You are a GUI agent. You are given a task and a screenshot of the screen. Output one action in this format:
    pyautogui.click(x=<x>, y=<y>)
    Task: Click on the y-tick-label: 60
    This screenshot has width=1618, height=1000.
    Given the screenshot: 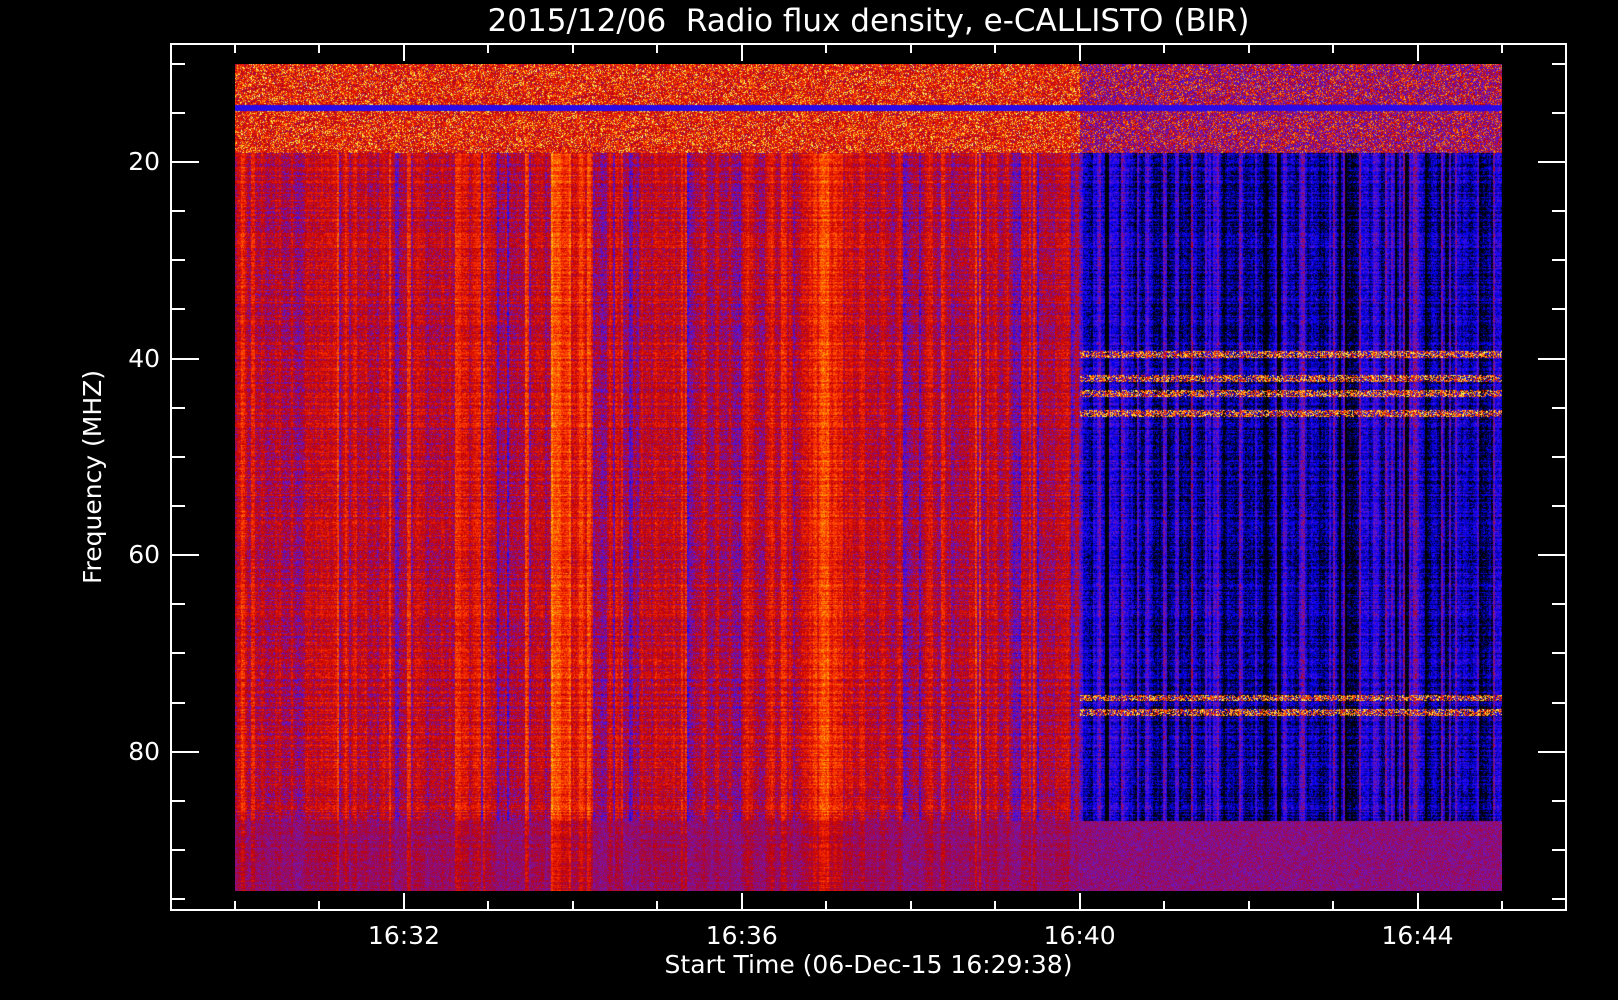 What is the action you would take?
    pyautogui.click(x=144, y=555)
    